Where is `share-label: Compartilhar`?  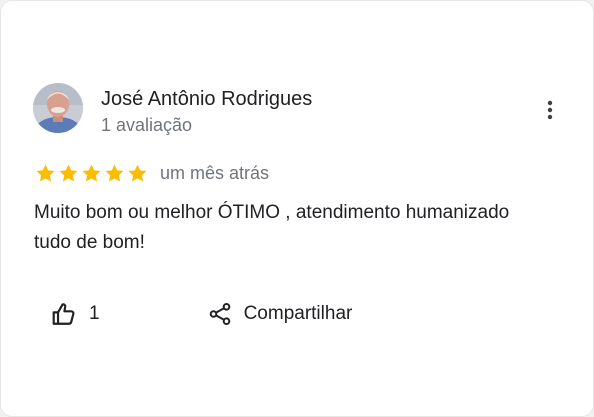
share-label: Compartilhar is located at coordinates (298, 313).